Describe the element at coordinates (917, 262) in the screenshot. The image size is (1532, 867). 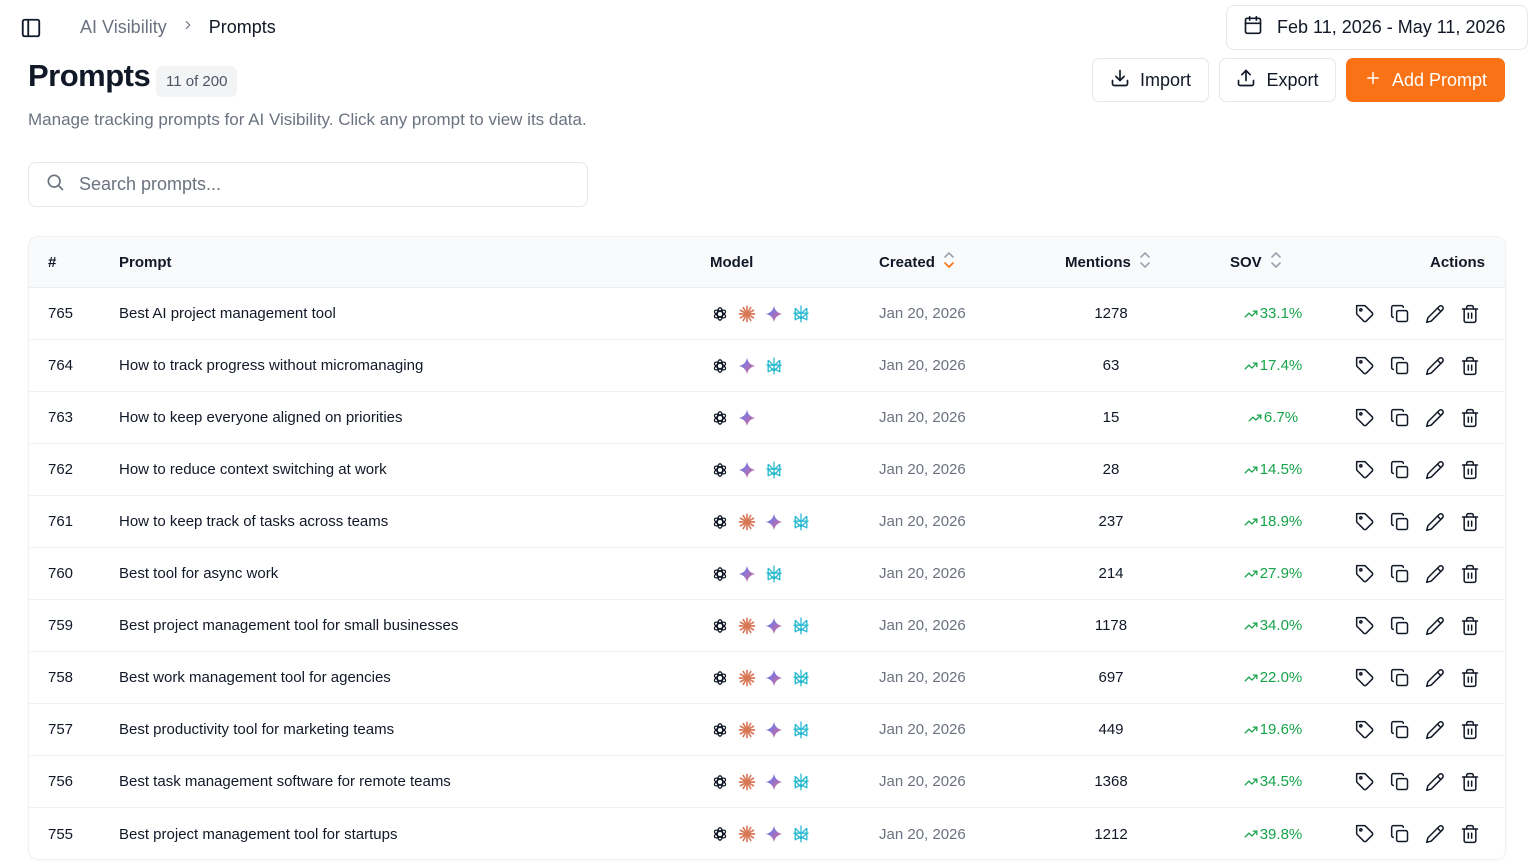
I see `header-created: Created` at that location.